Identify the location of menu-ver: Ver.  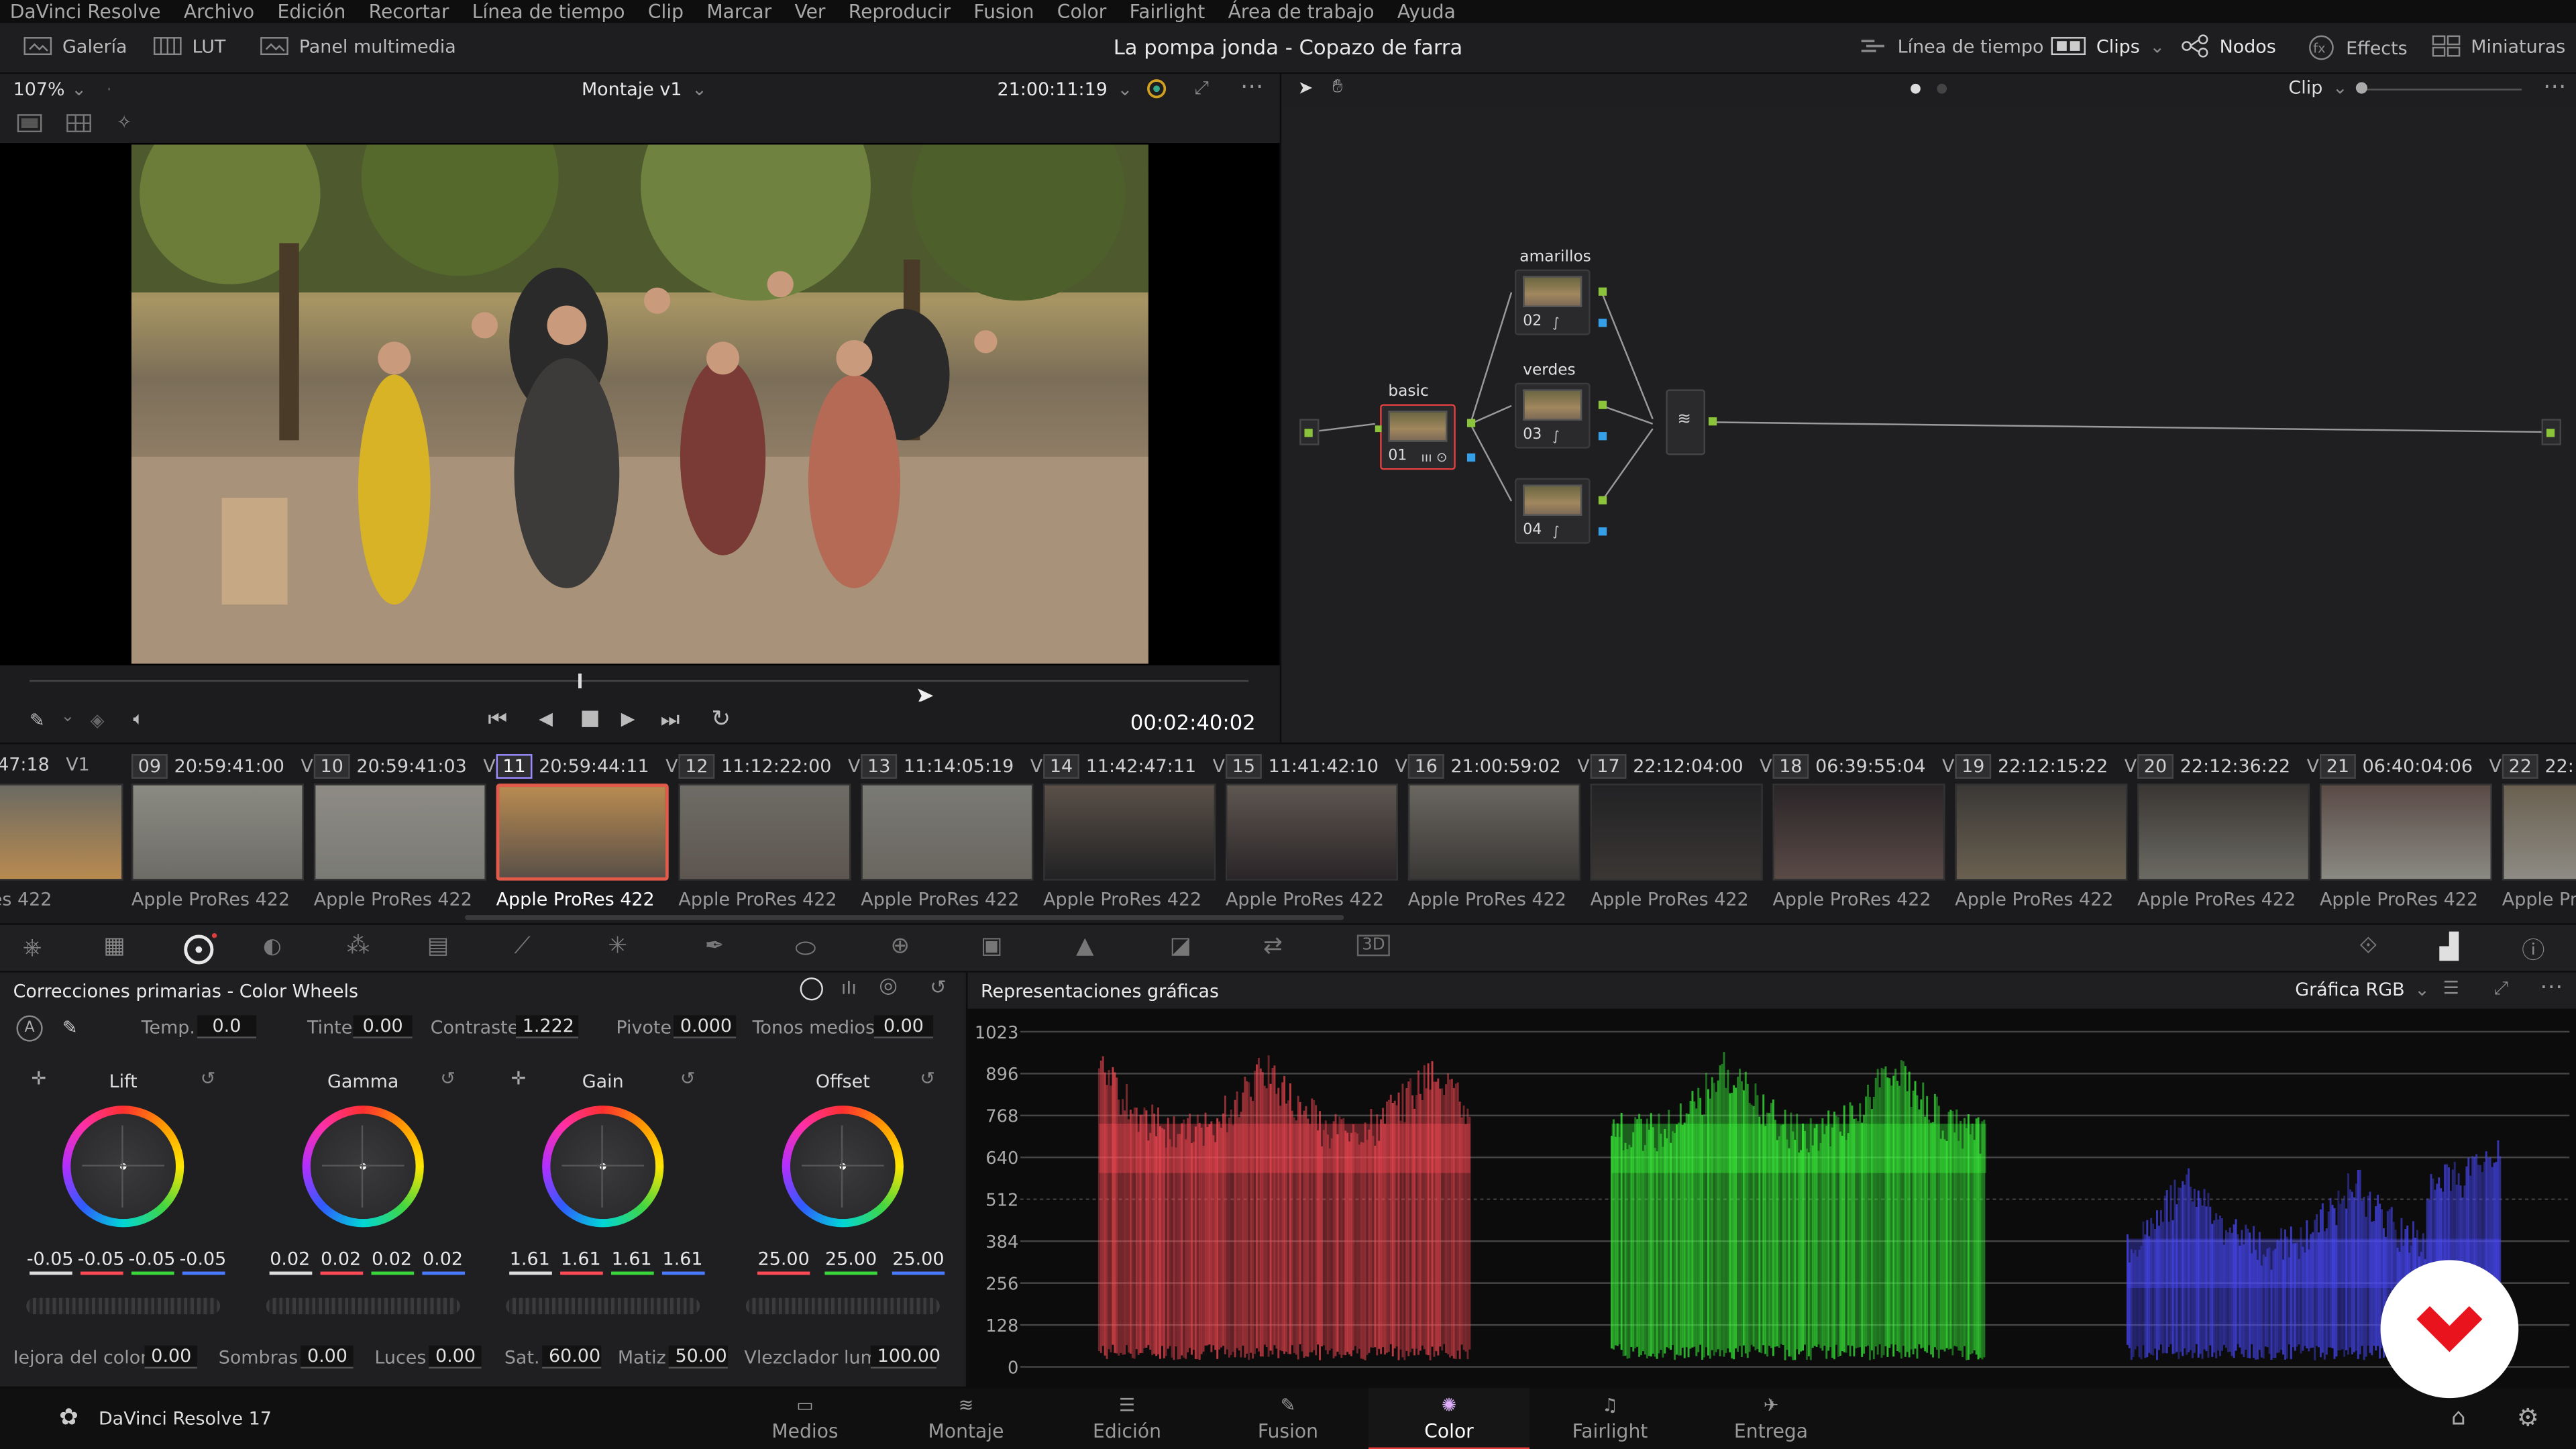
(810, 11).